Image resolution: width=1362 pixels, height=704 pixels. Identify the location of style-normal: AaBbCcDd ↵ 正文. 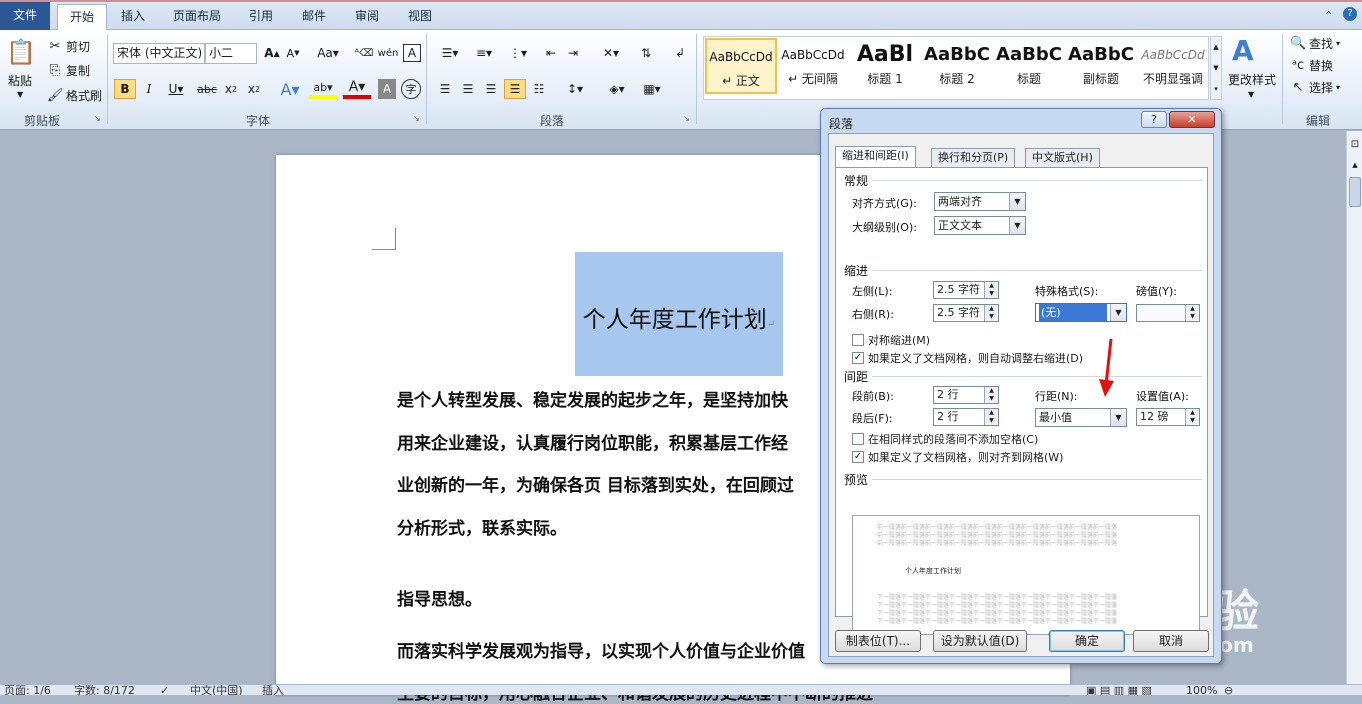
(741, 66).